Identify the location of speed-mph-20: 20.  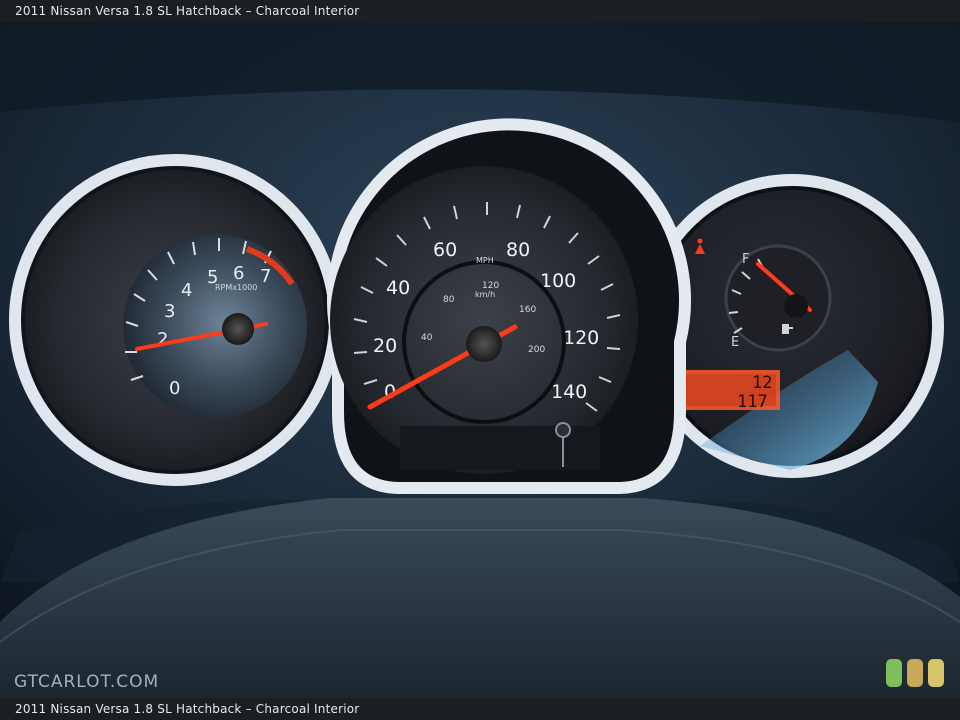
(385, 346).